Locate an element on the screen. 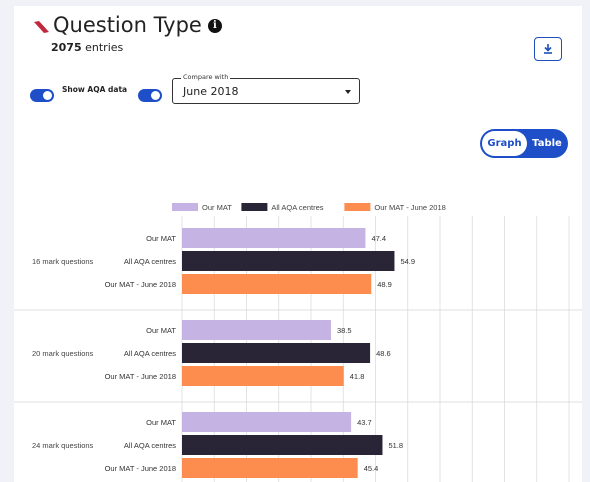 The image size is (590, 482). chart-category-label: 24 mark questions is located at coordinates (63, 445).